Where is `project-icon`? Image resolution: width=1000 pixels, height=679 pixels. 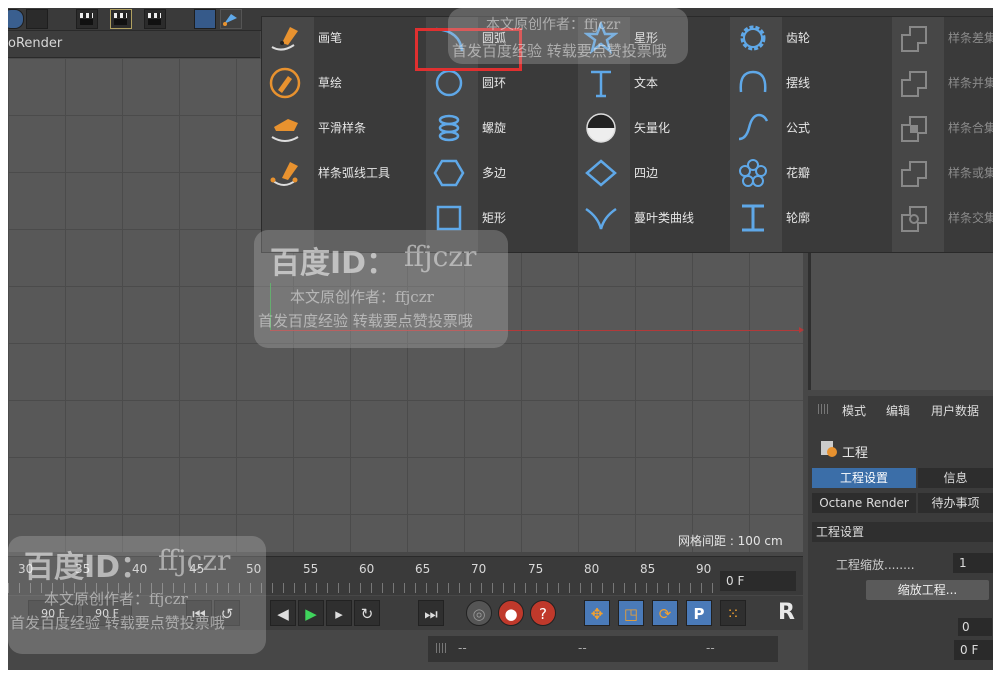 project-icon is located at coordinates (829, 449).